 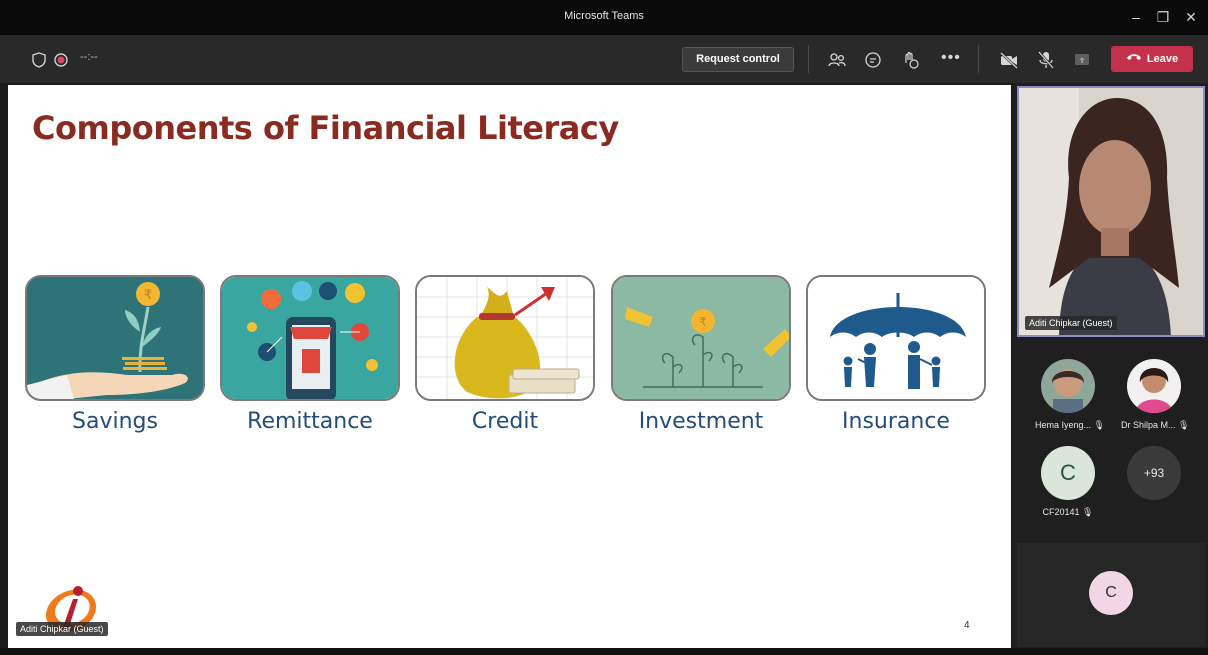 I want to click on reactions-icon, so click(x=910, y=60).